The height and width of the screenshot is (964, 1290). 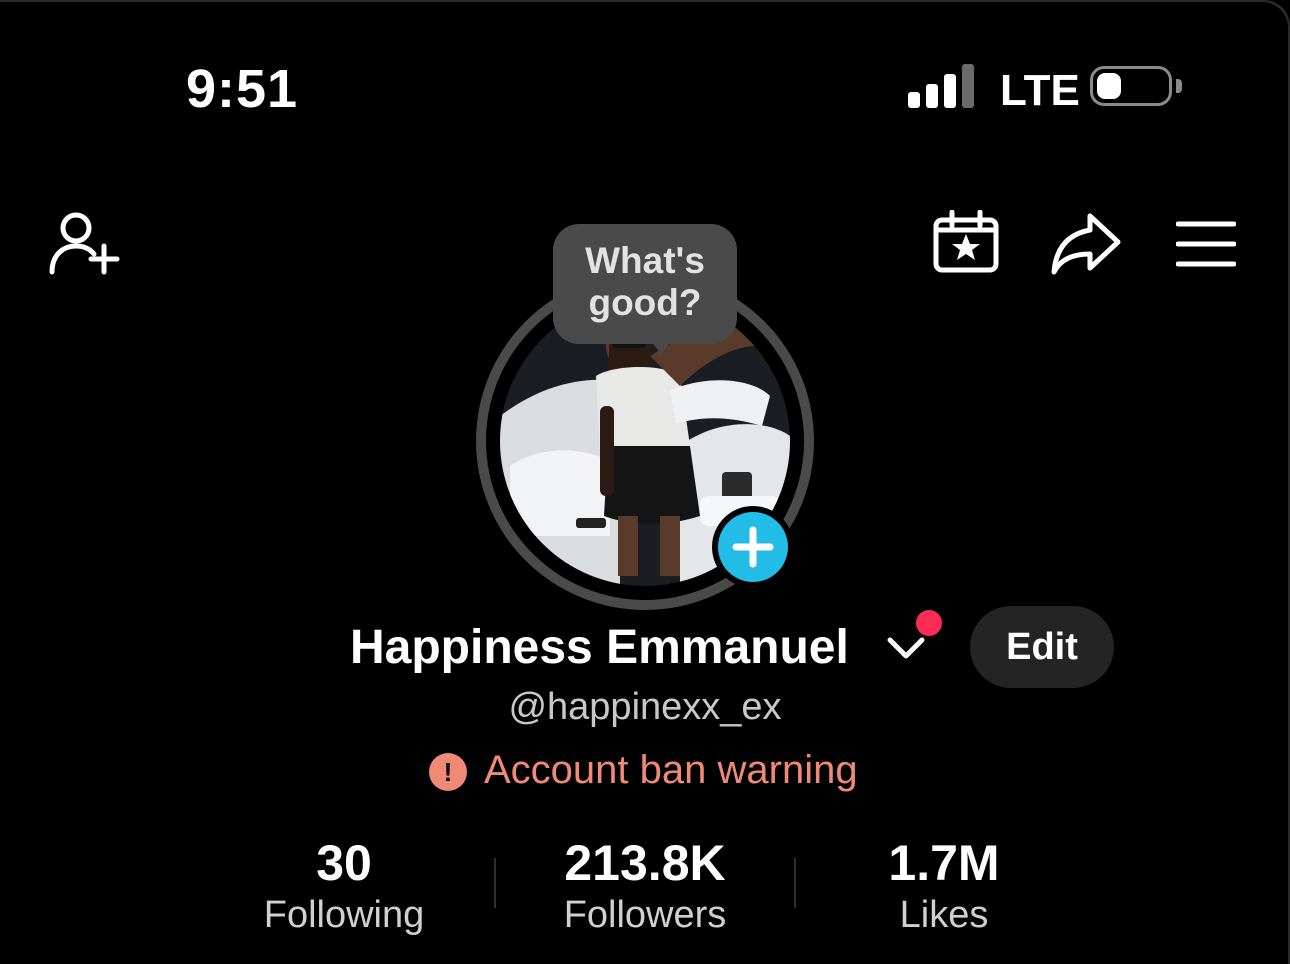 I want to click on warning-text: Account ban warning, so click(x=671, y=770).